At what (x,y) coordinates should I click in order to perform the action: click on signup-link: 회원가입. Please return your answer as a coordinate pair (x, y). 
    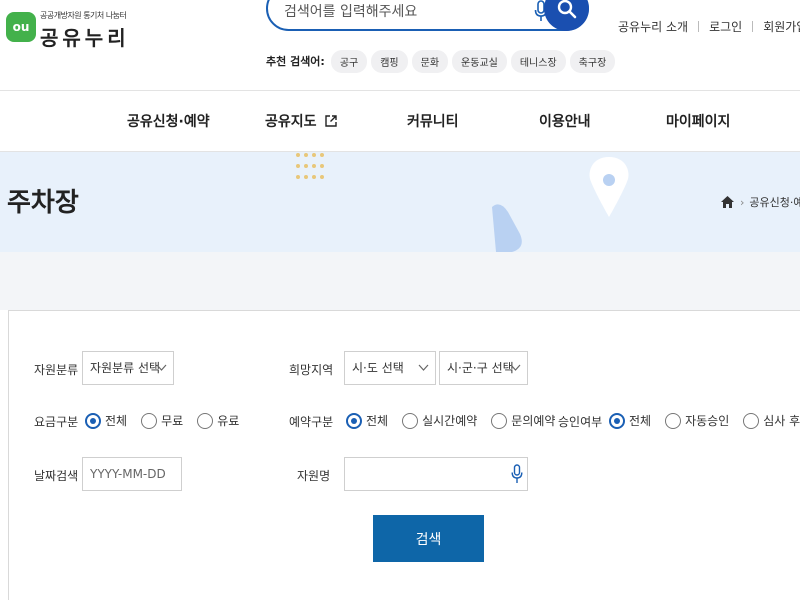
    Looking at the image, I should click on (781, 26).